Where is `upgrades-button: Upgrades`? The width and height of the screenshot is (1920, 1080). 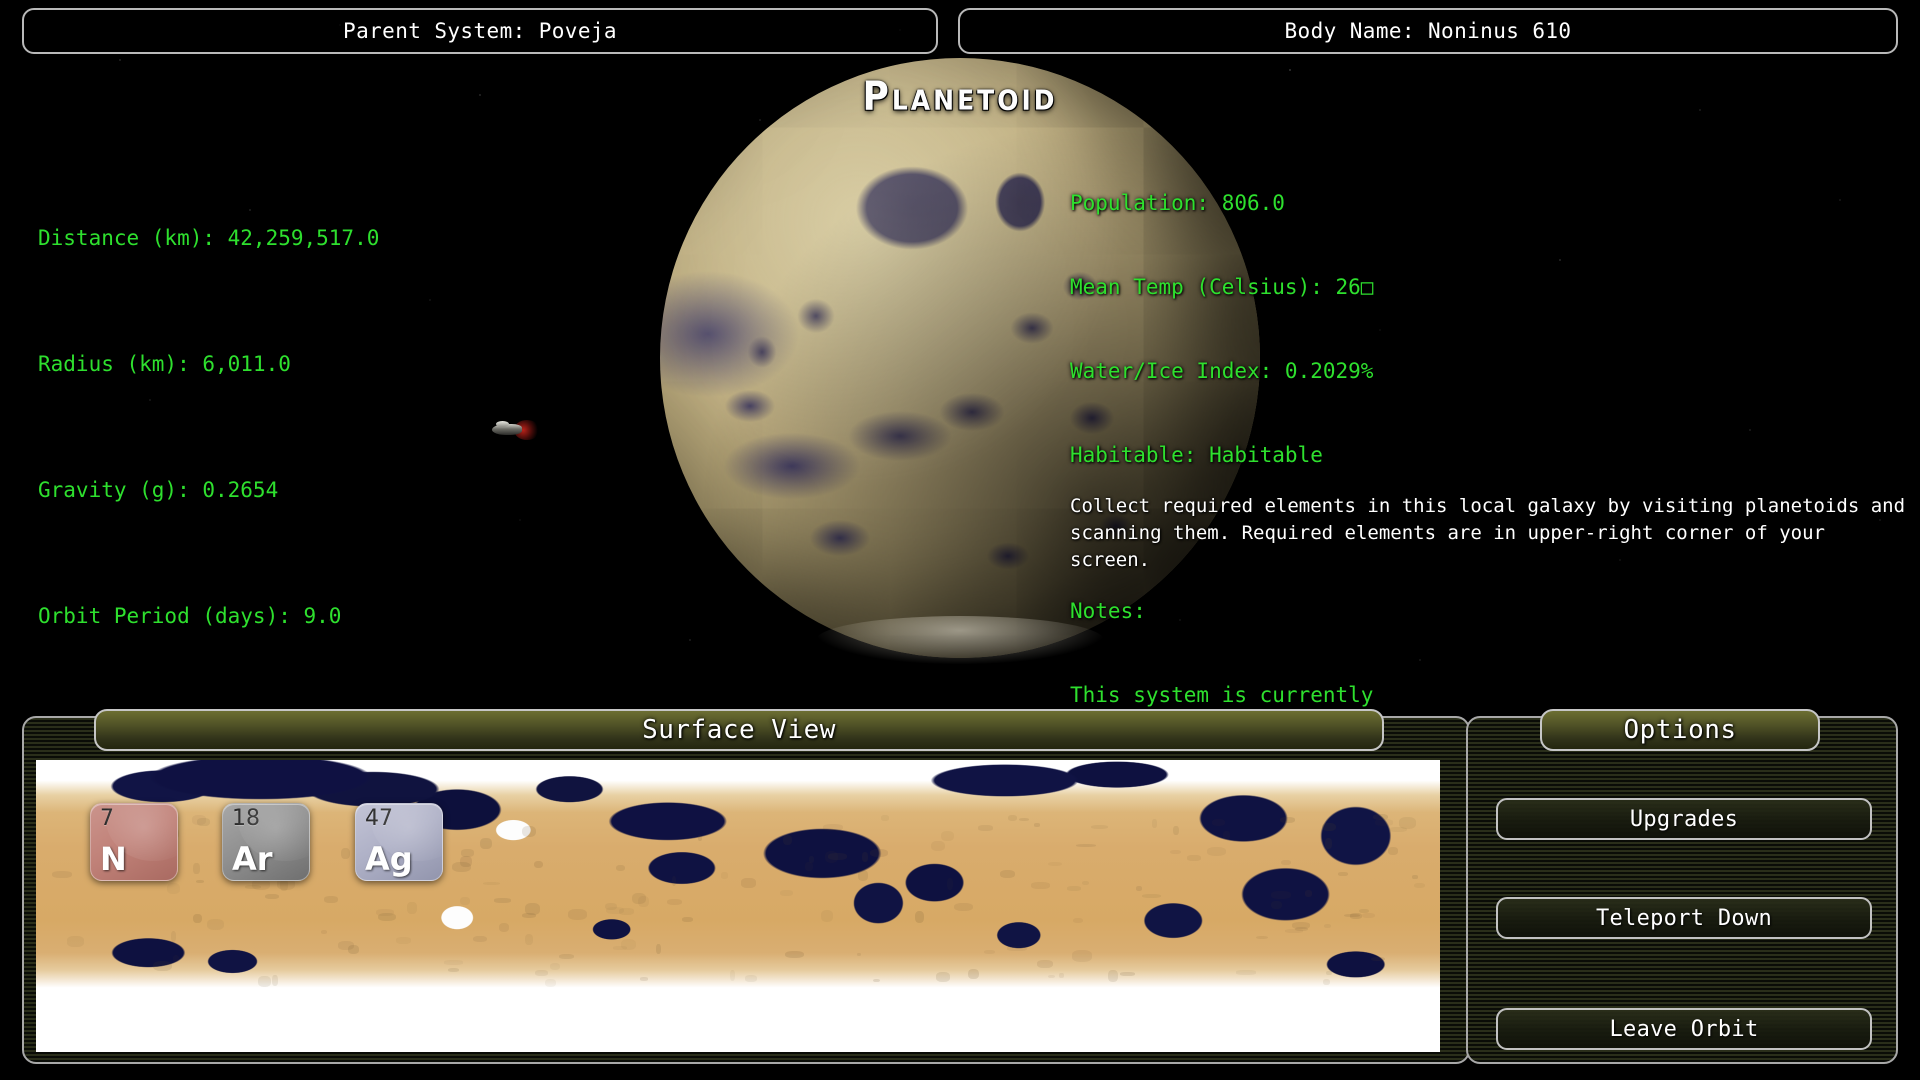
upgrades-button: Upgrades is located at coordinates (1684, 819).